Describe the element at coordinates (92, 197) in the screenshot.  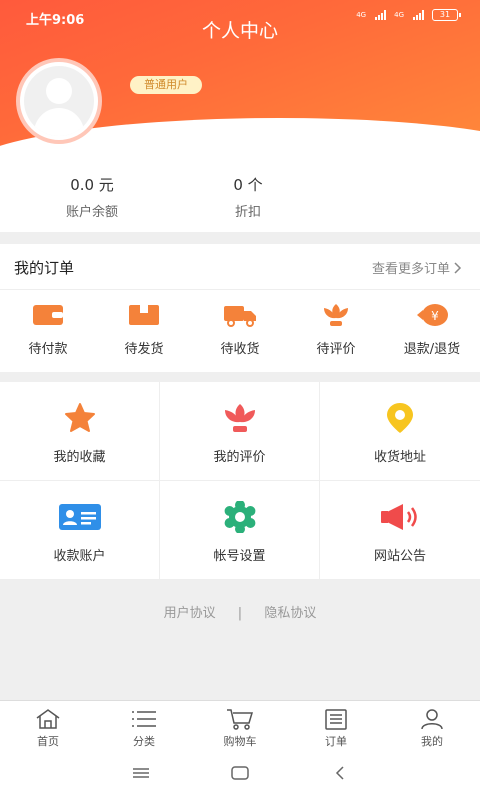
I see `balance-stat: 0.0 元 折扣 账户余额` at that location.